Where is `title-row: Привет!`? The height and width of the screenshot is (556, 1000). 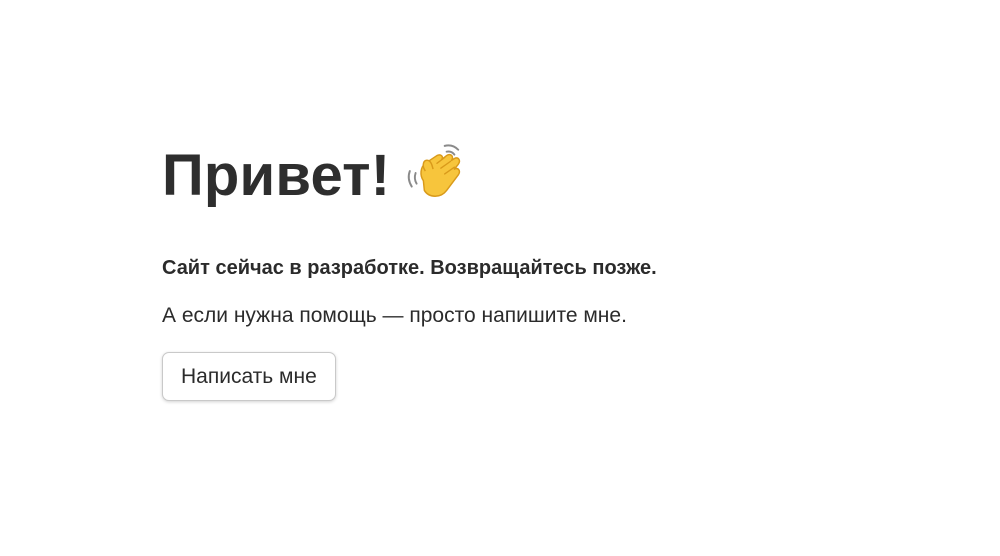
title-row: Привет! is located at coordinates (542, 176).